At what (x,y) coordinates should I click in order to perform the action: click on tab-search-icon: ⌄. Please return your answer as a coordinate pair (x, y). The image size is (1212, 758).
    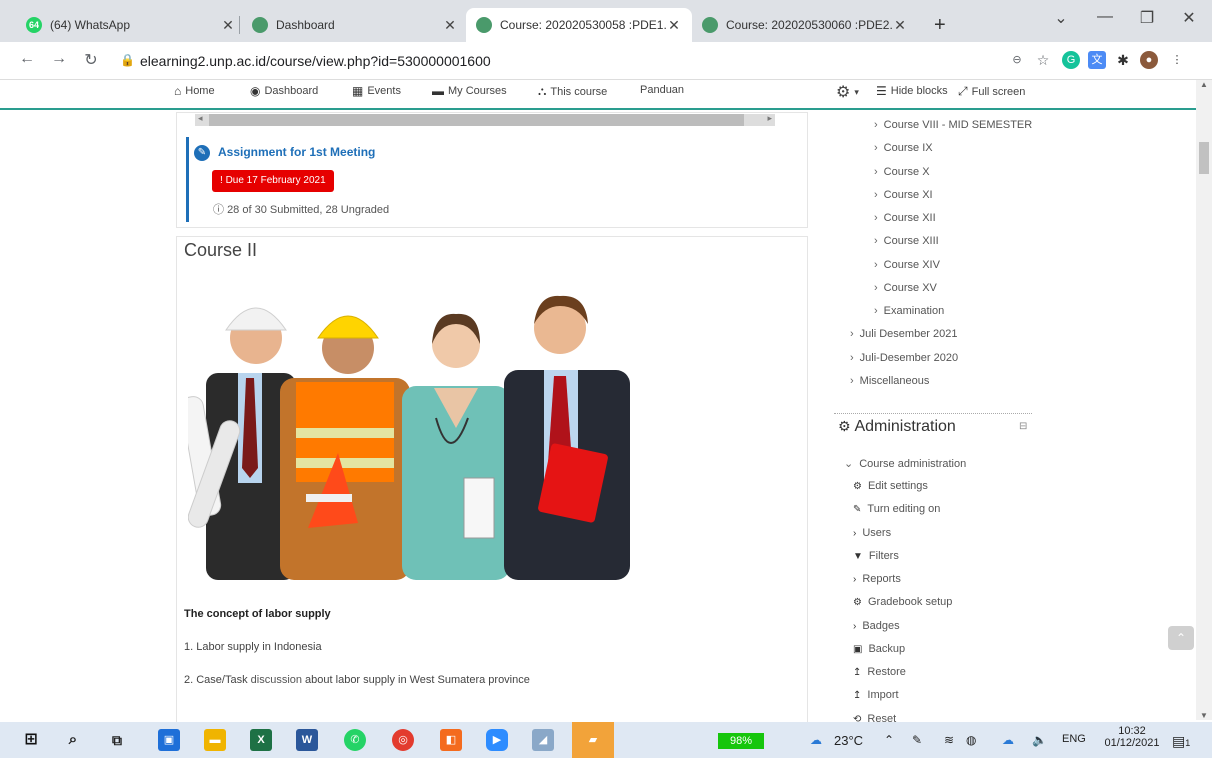
    Looking at the image, I should click on (1061, 18).